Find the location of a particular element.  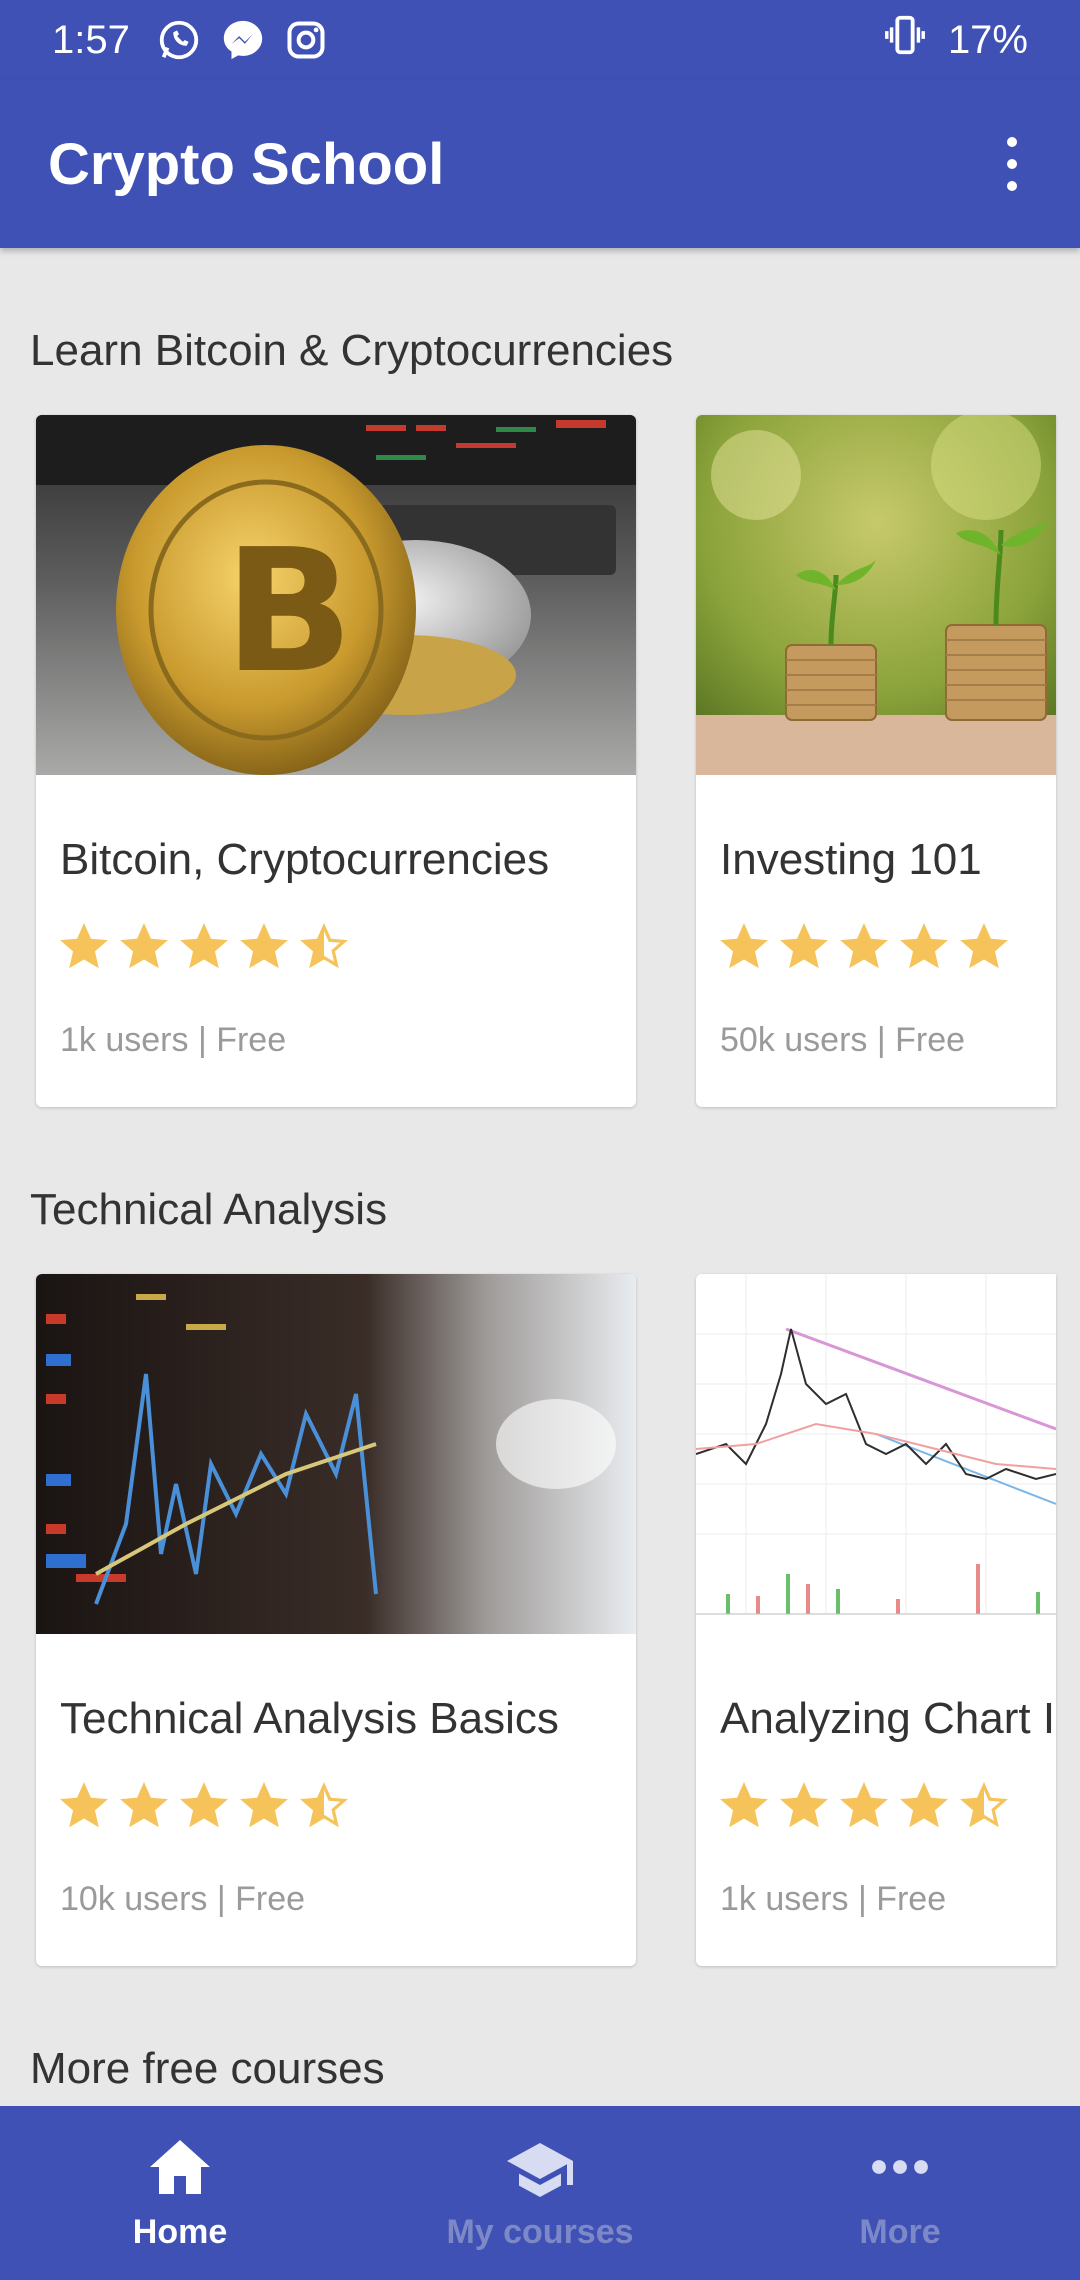

course-card-analyzing-charts: Analyzing Chart I 1k users | Free is located at coordinates (876, 1620).